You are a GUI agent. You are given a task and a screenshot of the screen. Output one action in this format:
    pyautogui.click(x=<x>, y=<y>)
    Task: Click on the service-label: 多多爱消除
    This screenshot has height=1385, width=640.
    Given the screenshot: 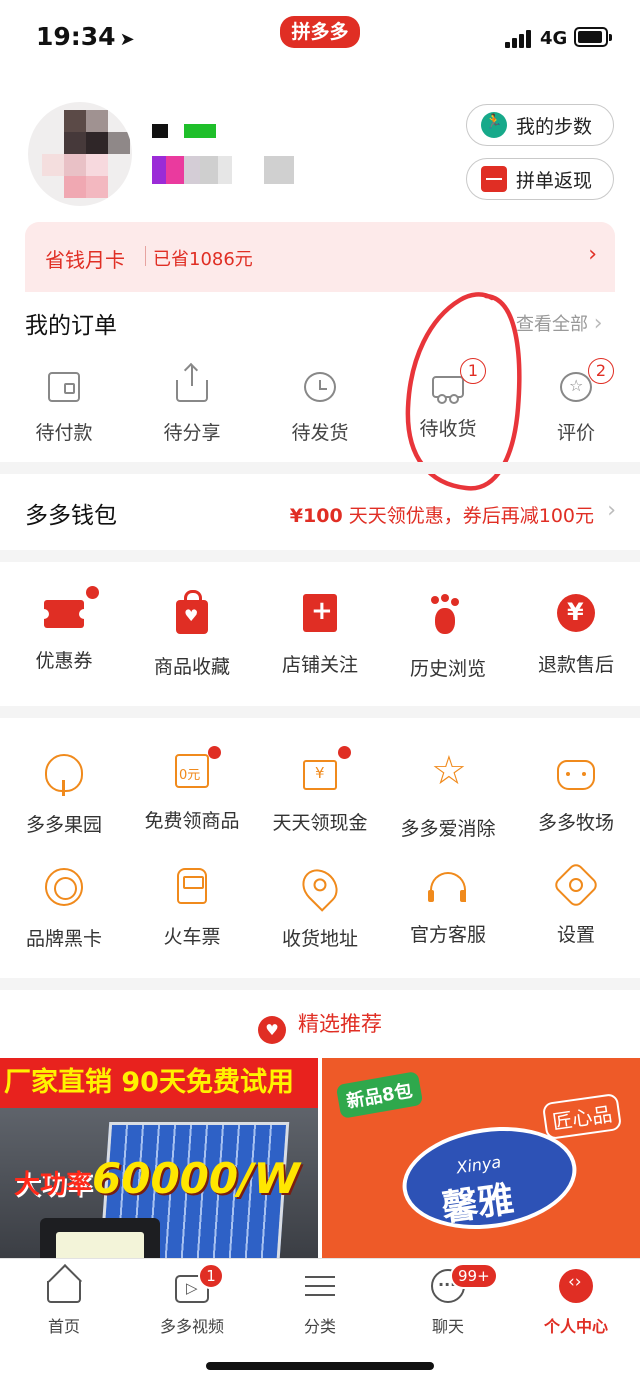 What is the action you would take?
    pyautogui.click(x=448, y=829)
    